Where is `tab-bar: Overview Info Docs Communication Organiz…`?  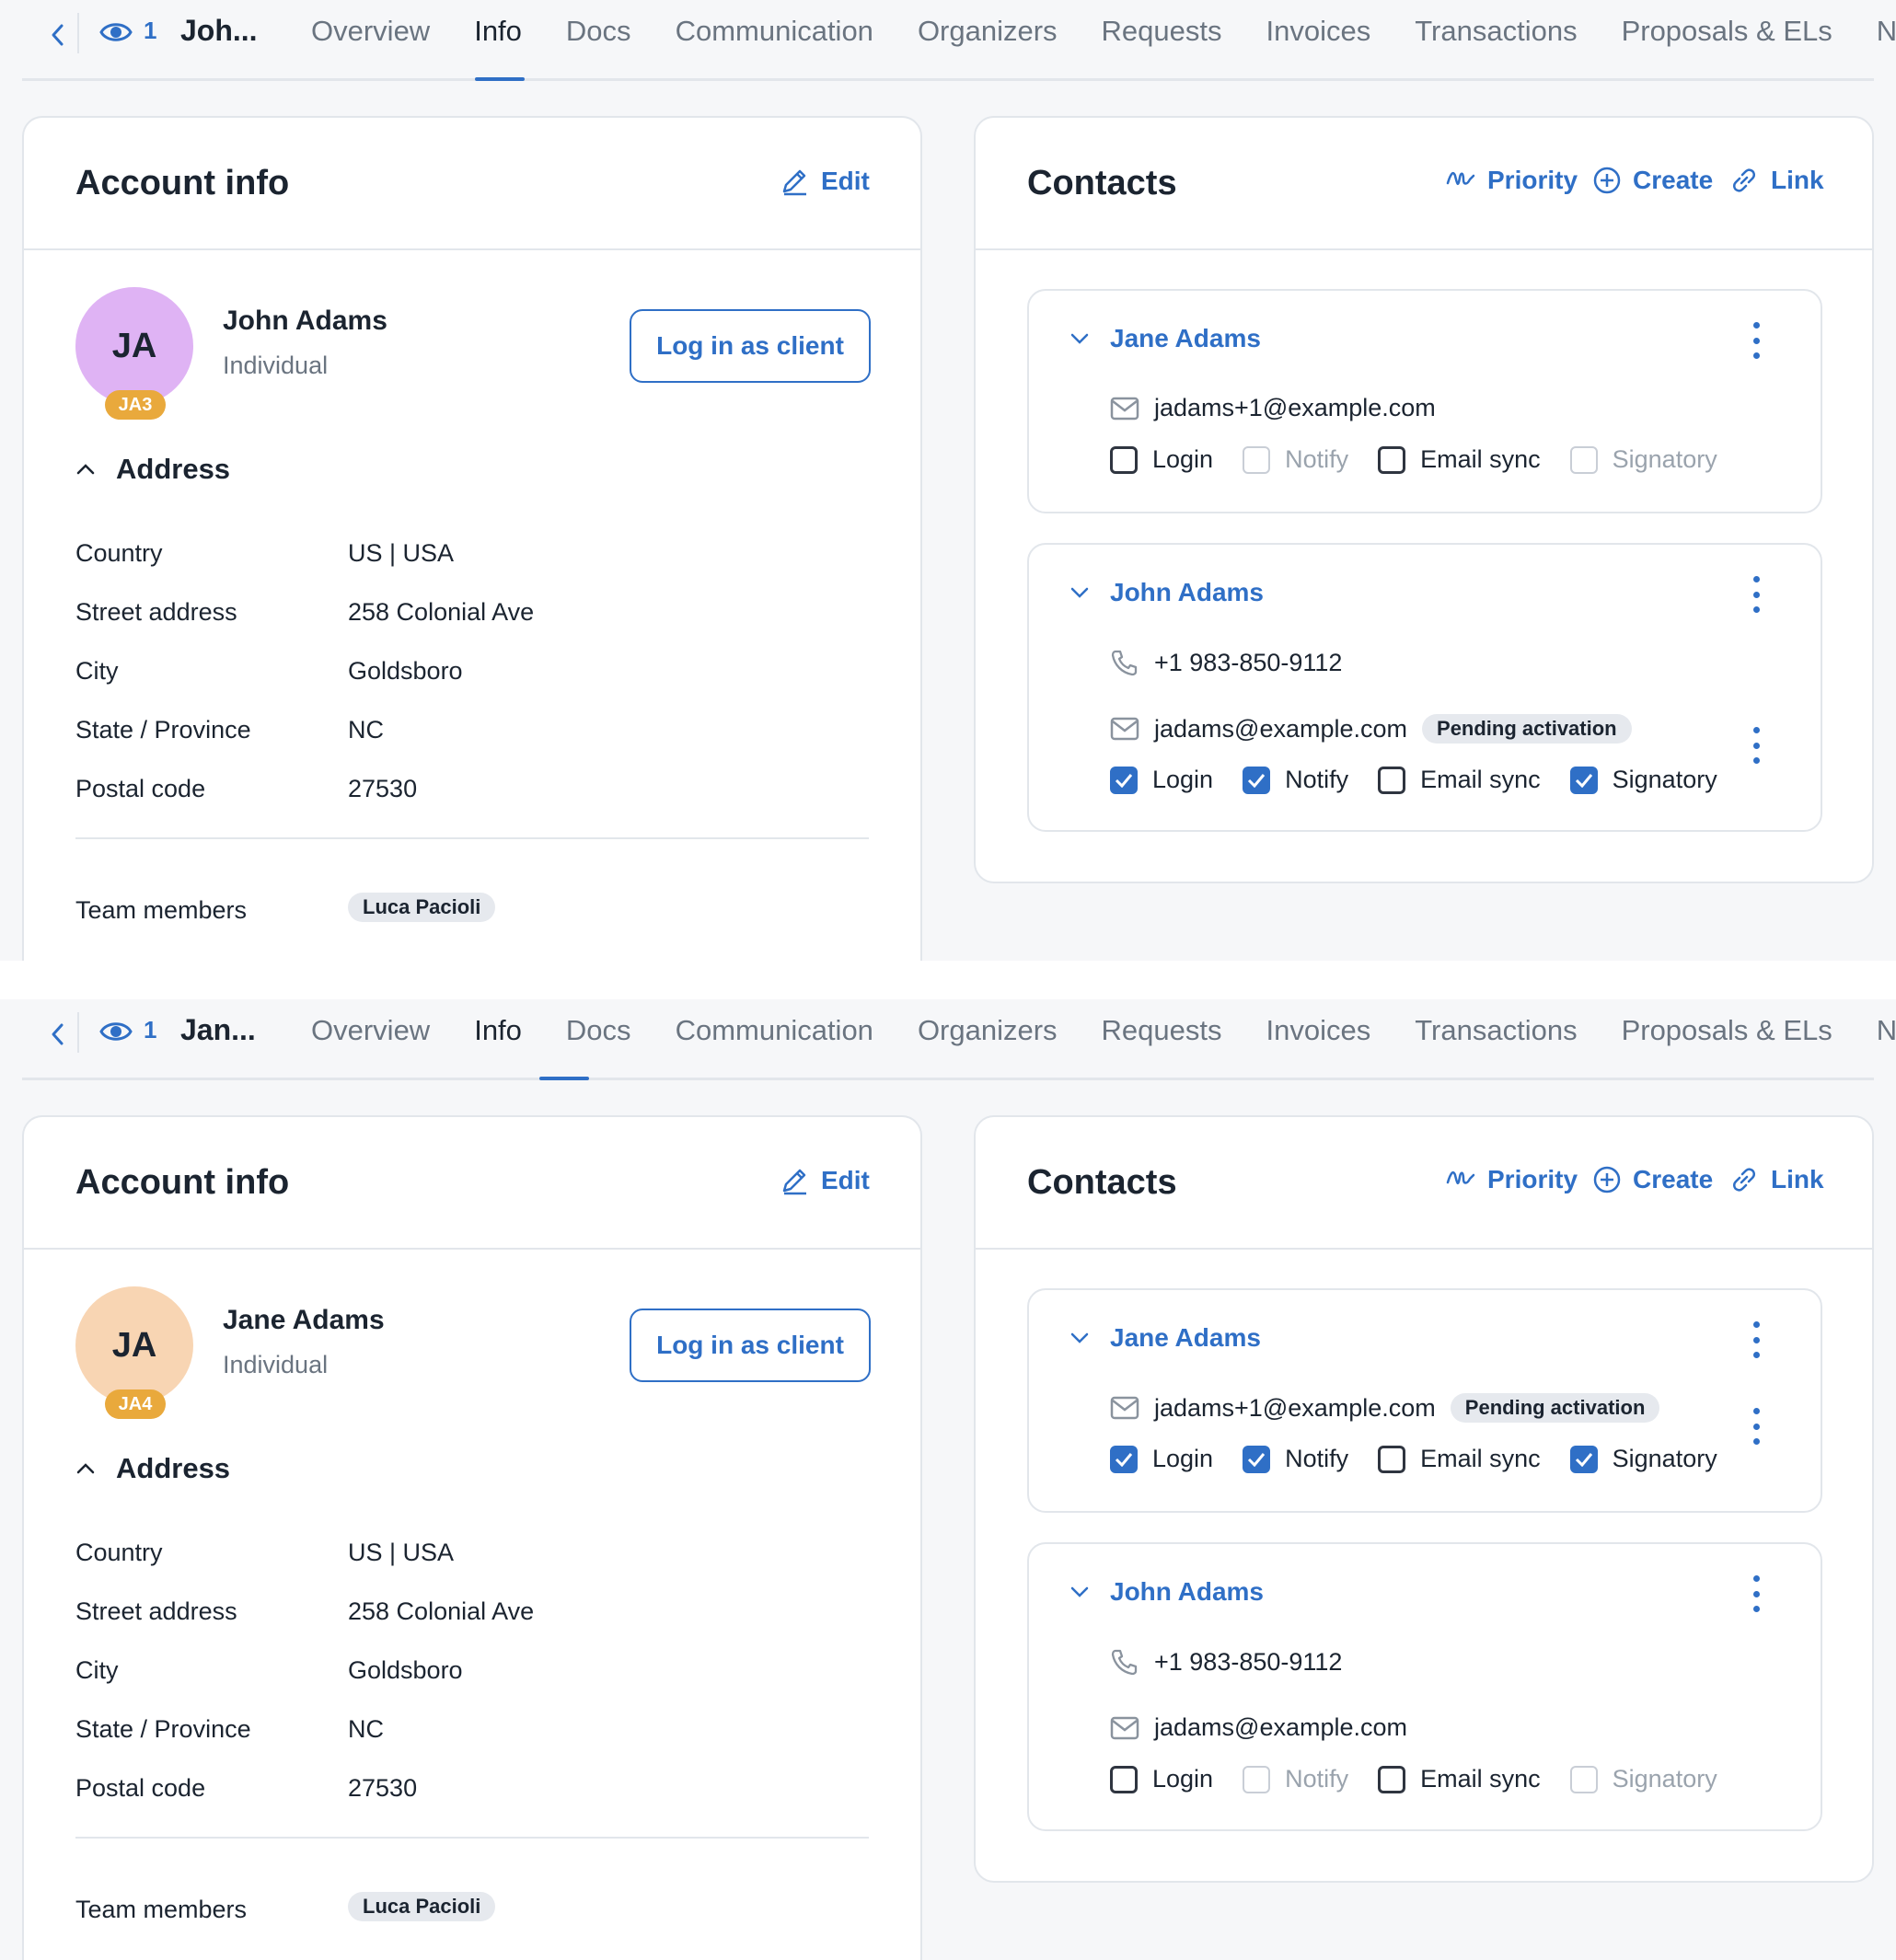 tab-bar: Overview Info Docs Communication Organiz… is located at coordinates (1103, 1039).